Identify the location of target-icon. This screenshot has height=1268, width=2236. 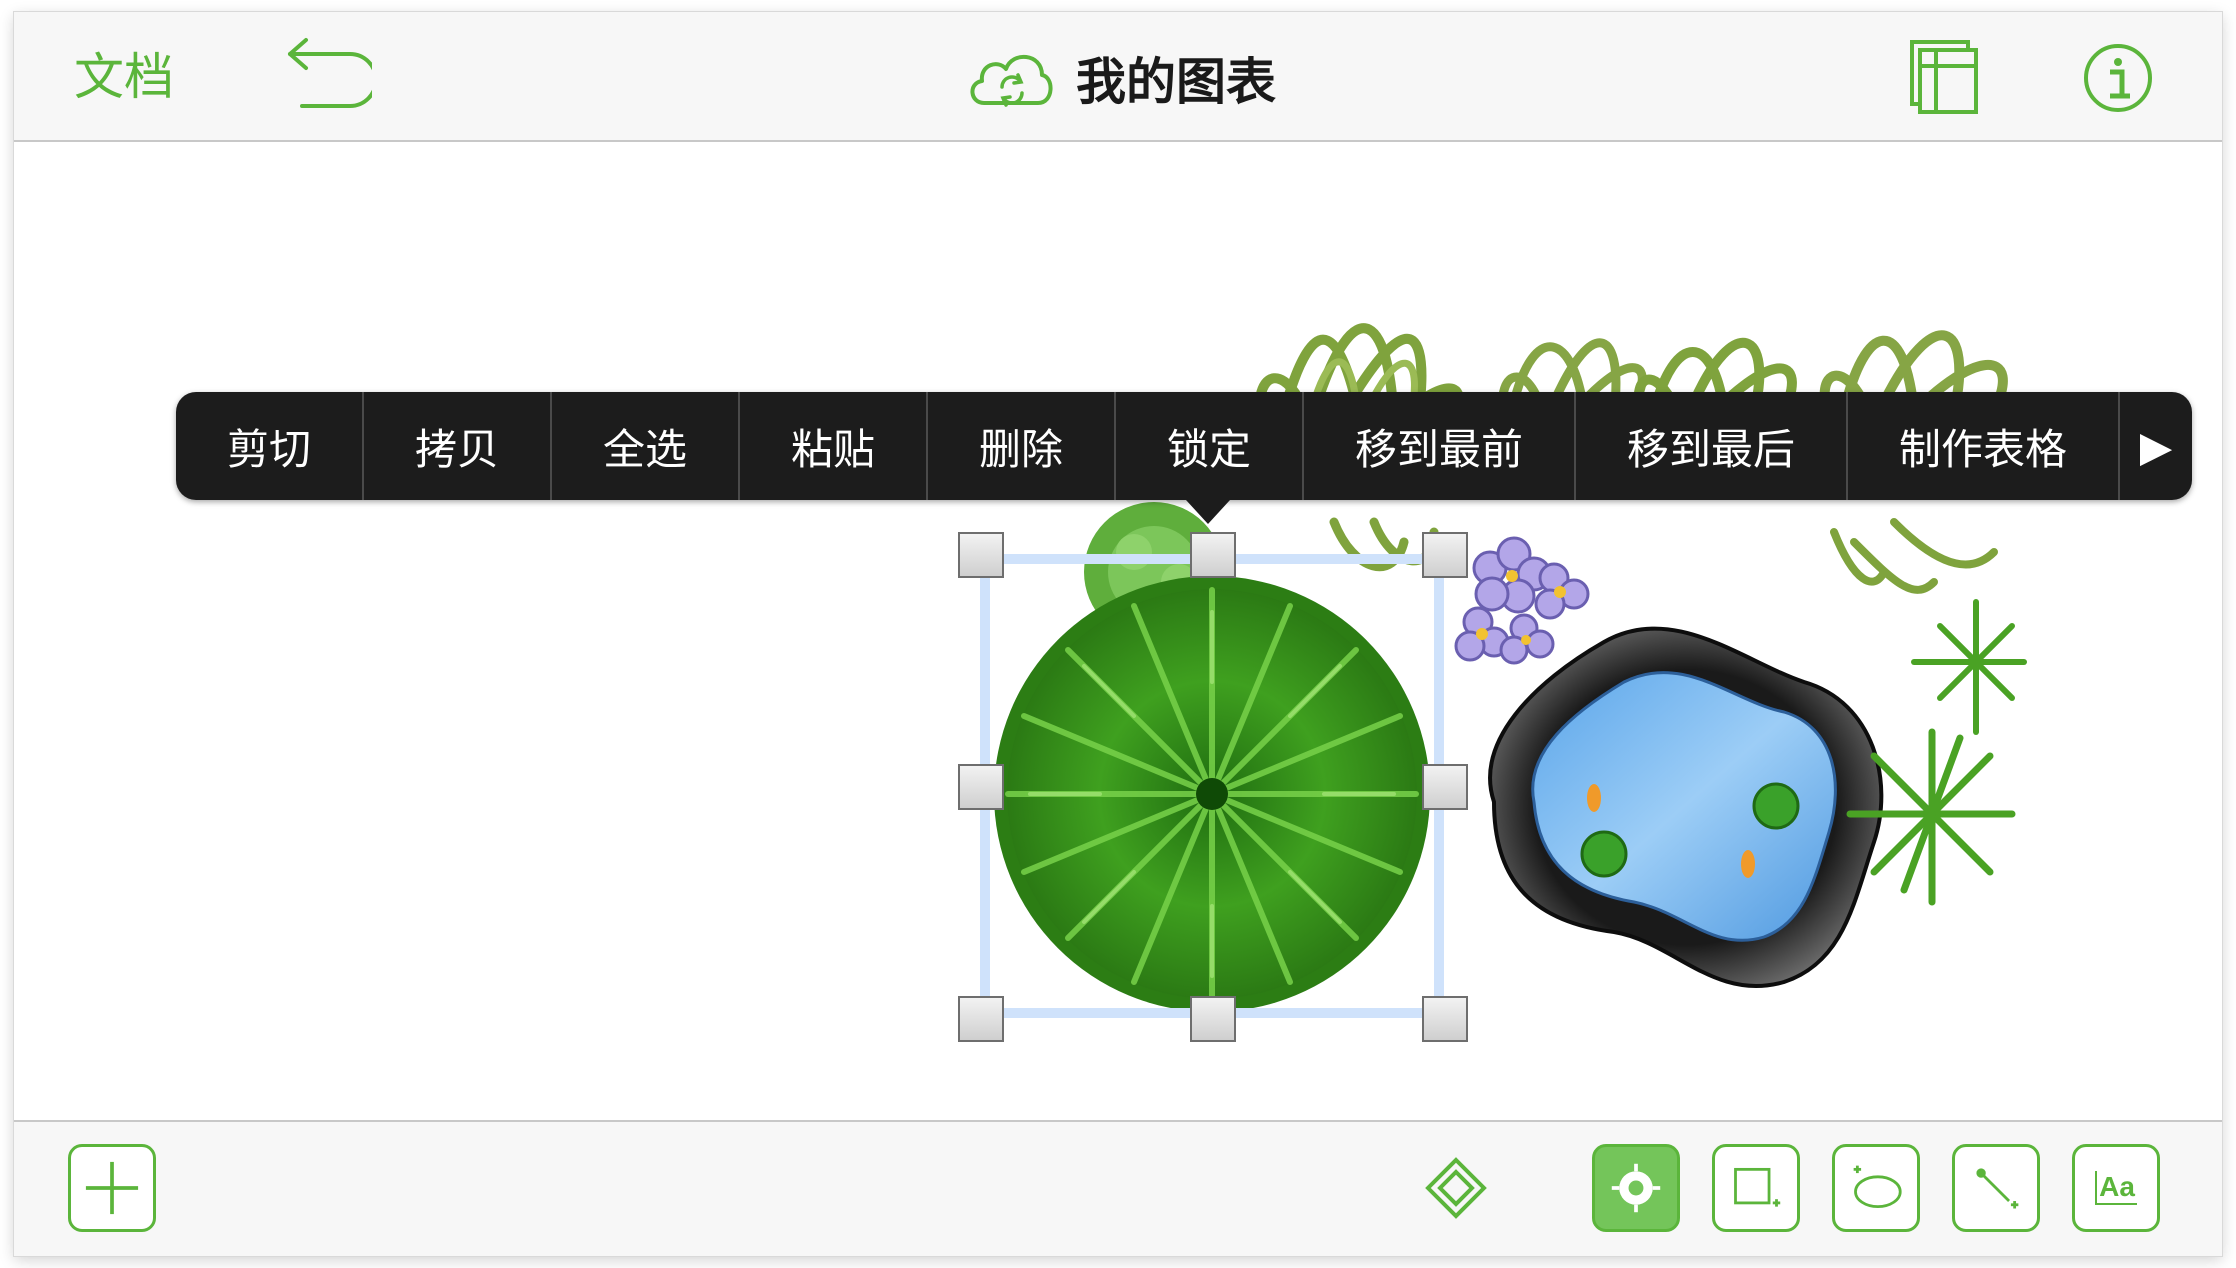
(1636, 1188).